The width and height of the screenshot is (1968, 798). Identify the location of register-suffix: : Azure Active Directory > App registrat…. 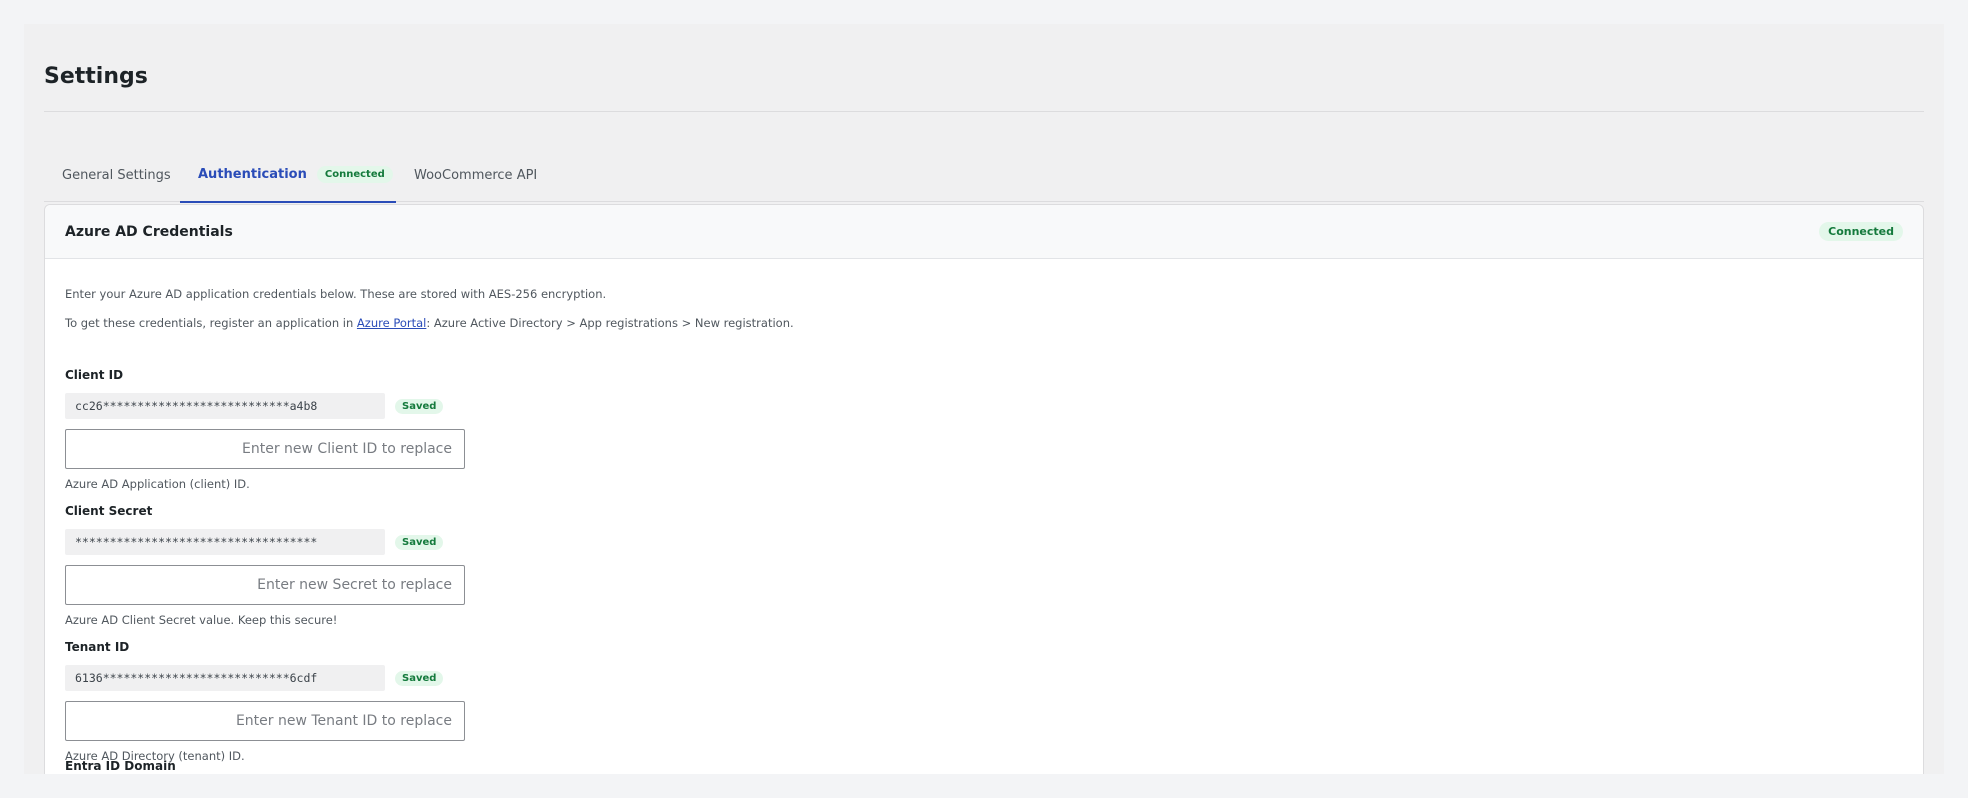
(610, 323).